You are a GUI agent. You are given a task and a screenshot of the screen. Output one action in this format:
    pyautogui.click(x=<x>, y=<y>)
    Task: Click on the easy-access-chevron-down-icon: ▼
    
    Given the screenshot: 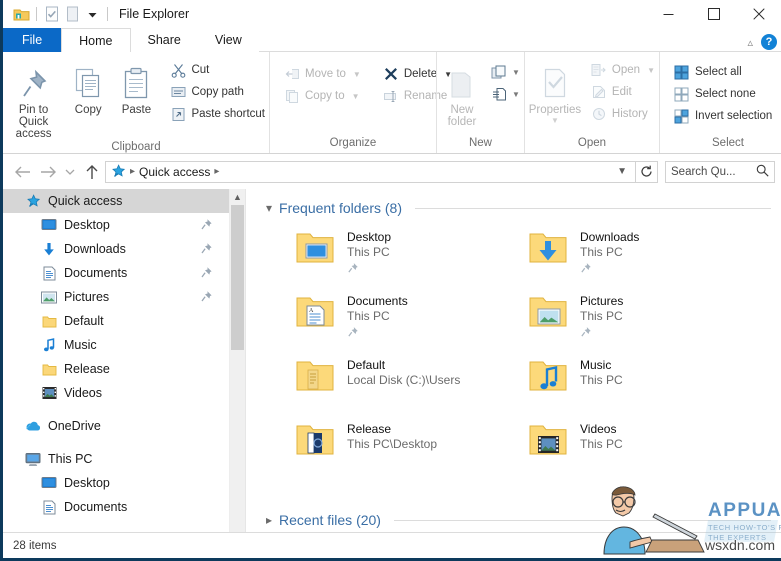 What is the action you would take?
    pyautogui.click(x=516, y=94)
    